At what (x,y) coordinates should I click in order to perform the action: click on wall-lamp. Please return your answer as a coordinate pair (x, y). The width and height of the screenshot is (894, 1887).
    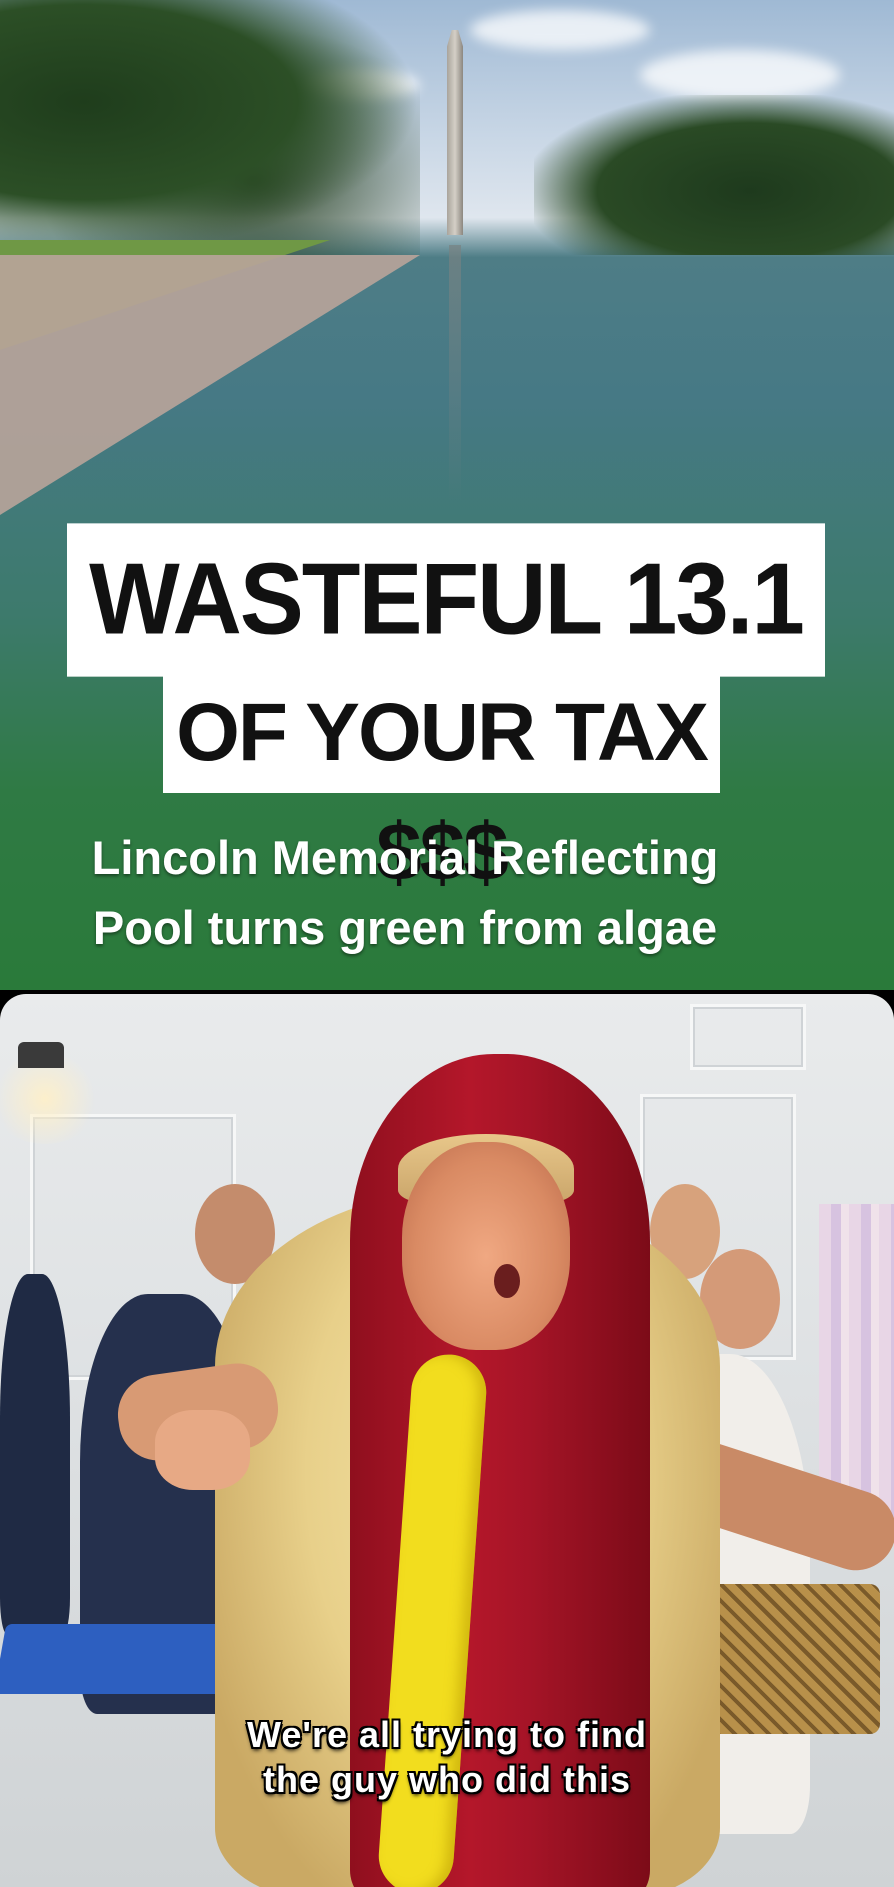
    Looking at the image, I should click on (41, 1055).